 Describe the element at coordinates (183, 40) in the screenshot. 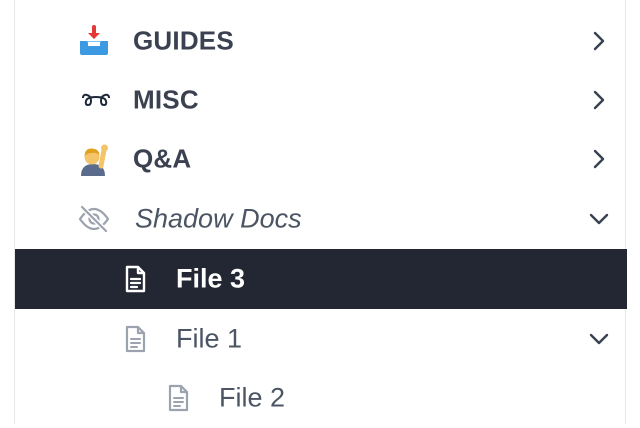

I see `sidebar-item-label: GUIDES` at that location.